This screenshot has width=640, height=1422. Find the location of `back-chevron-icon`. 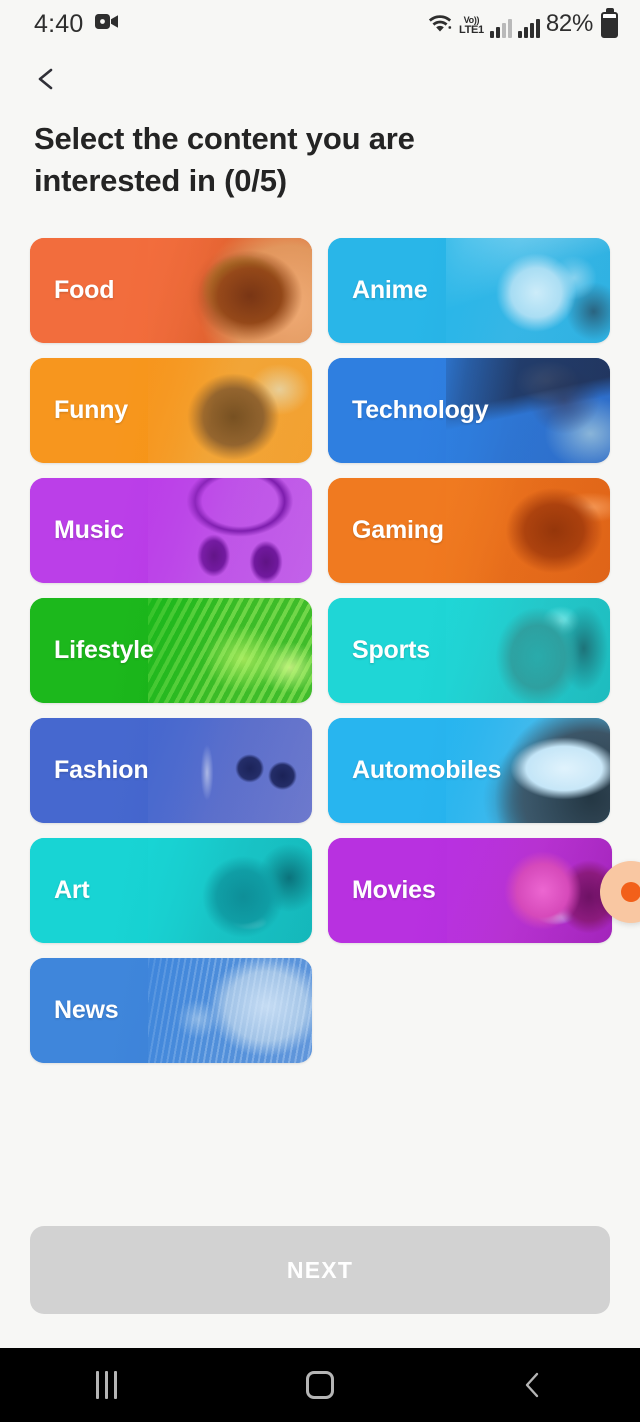

back-chevron-icon is located at coordinates (47, 79).